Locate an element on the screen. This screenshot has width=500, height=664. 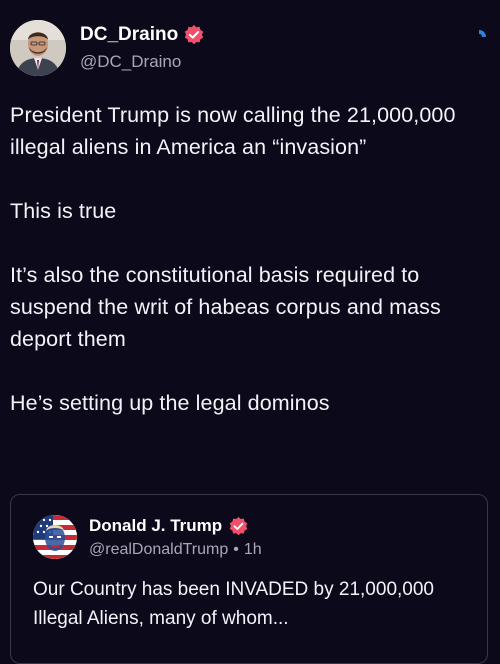
author-name-row: DC_Draino is located at coordinates (142, 35).